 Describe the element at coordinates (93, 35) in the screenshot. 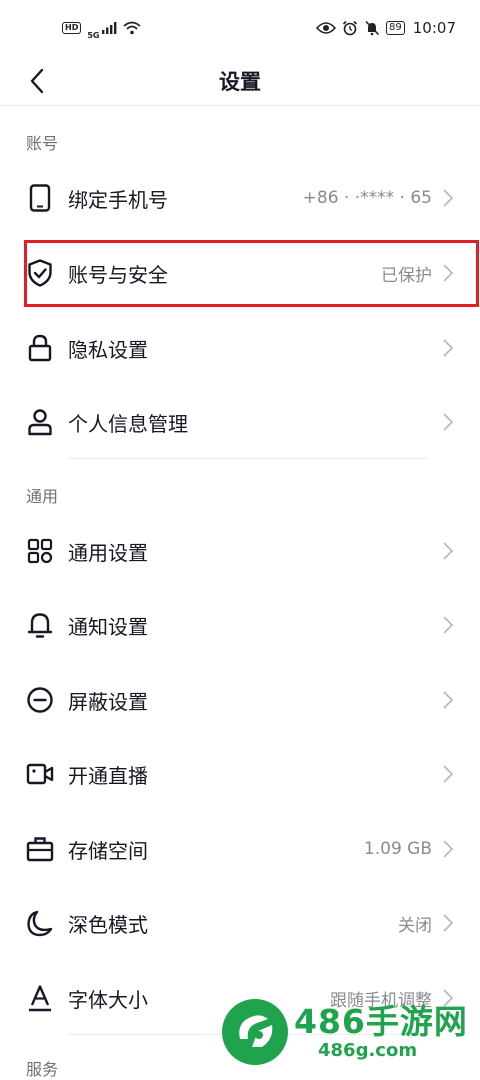

I see `network-type: 5G` at that location.